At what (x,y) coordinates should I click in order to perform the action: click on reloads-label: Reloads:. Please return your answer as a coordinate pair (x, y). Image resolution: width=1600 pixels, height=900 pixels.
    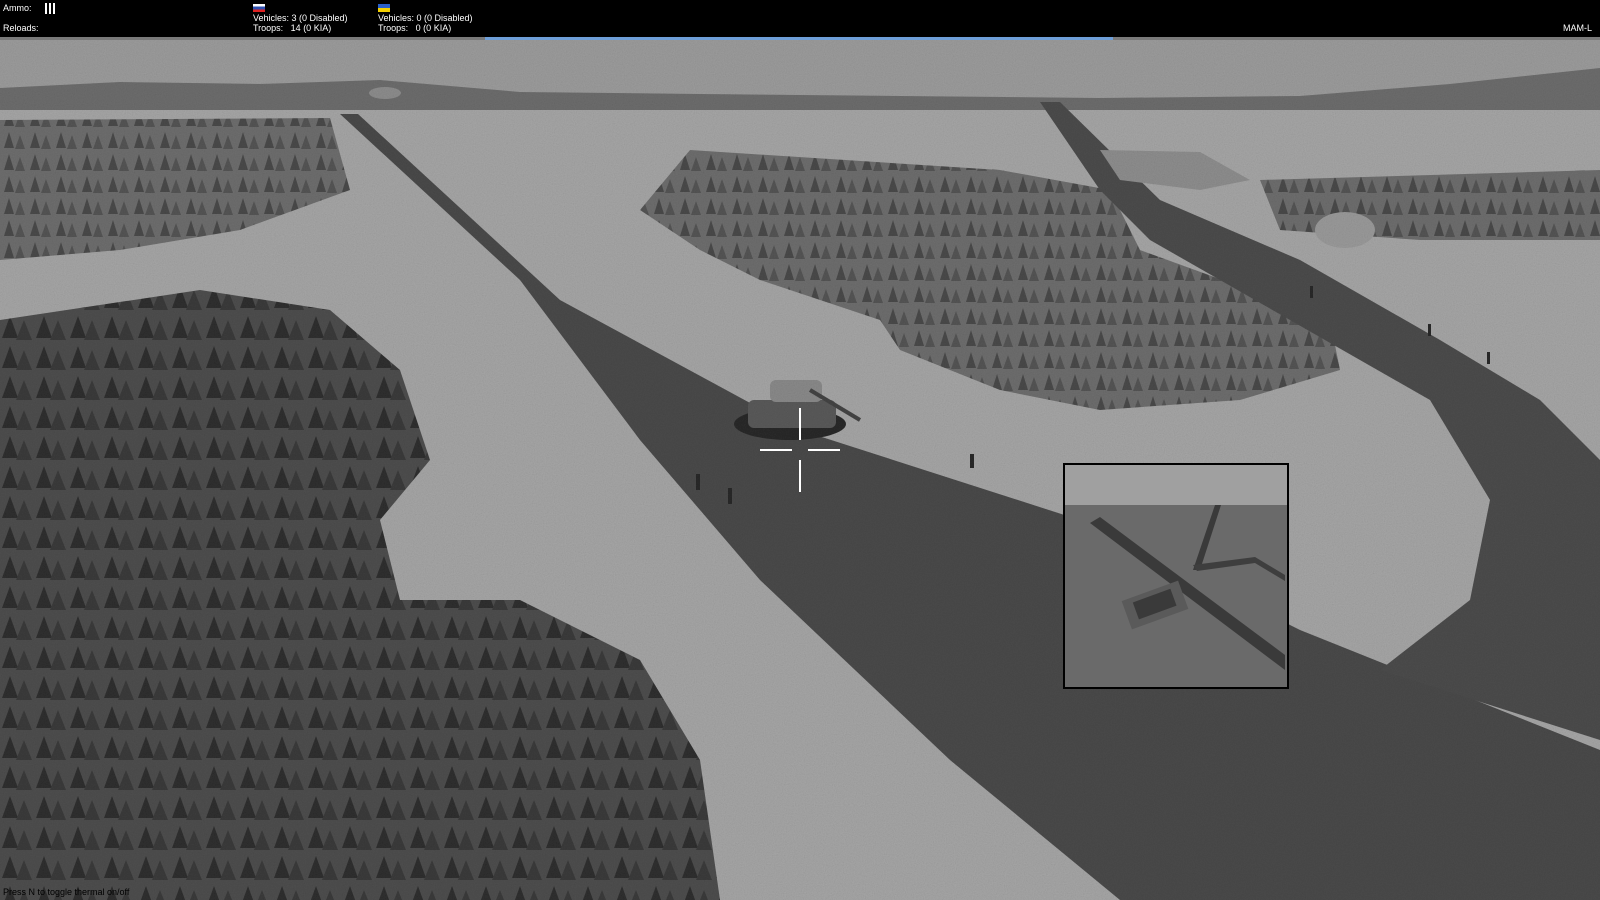
    Looking at the image, I should click on (21, 28).